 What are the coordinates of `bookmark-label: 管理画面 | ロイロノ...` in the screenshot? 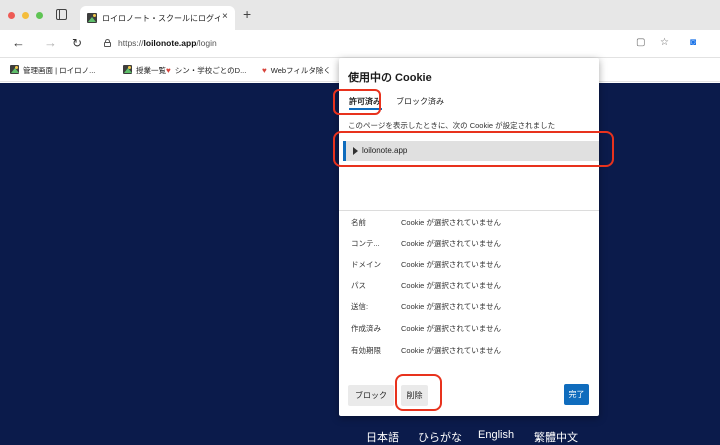 It's located at (59, 70).